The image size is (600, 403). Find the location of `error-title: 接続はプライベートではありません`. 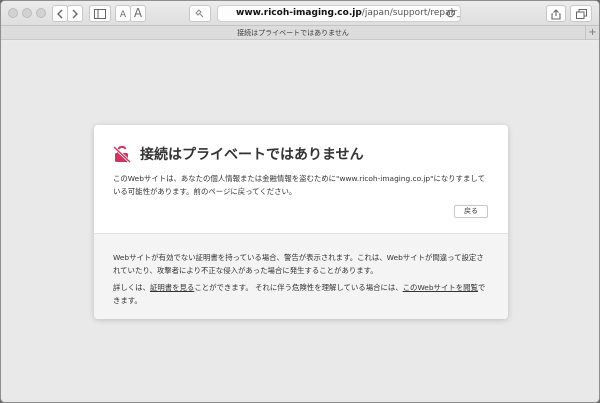

error-title: 接続はプライベートではありません is located at coordinates (252, 155).